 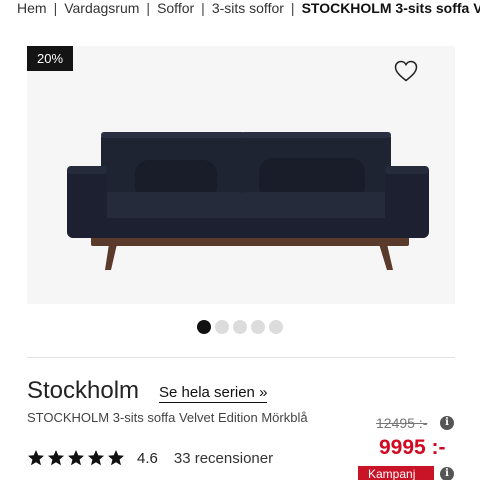 What do you see at coordinates (223, 458) in the screenshot?
I see `review-count: 33 recensioner` at bounding box center [223, 458].